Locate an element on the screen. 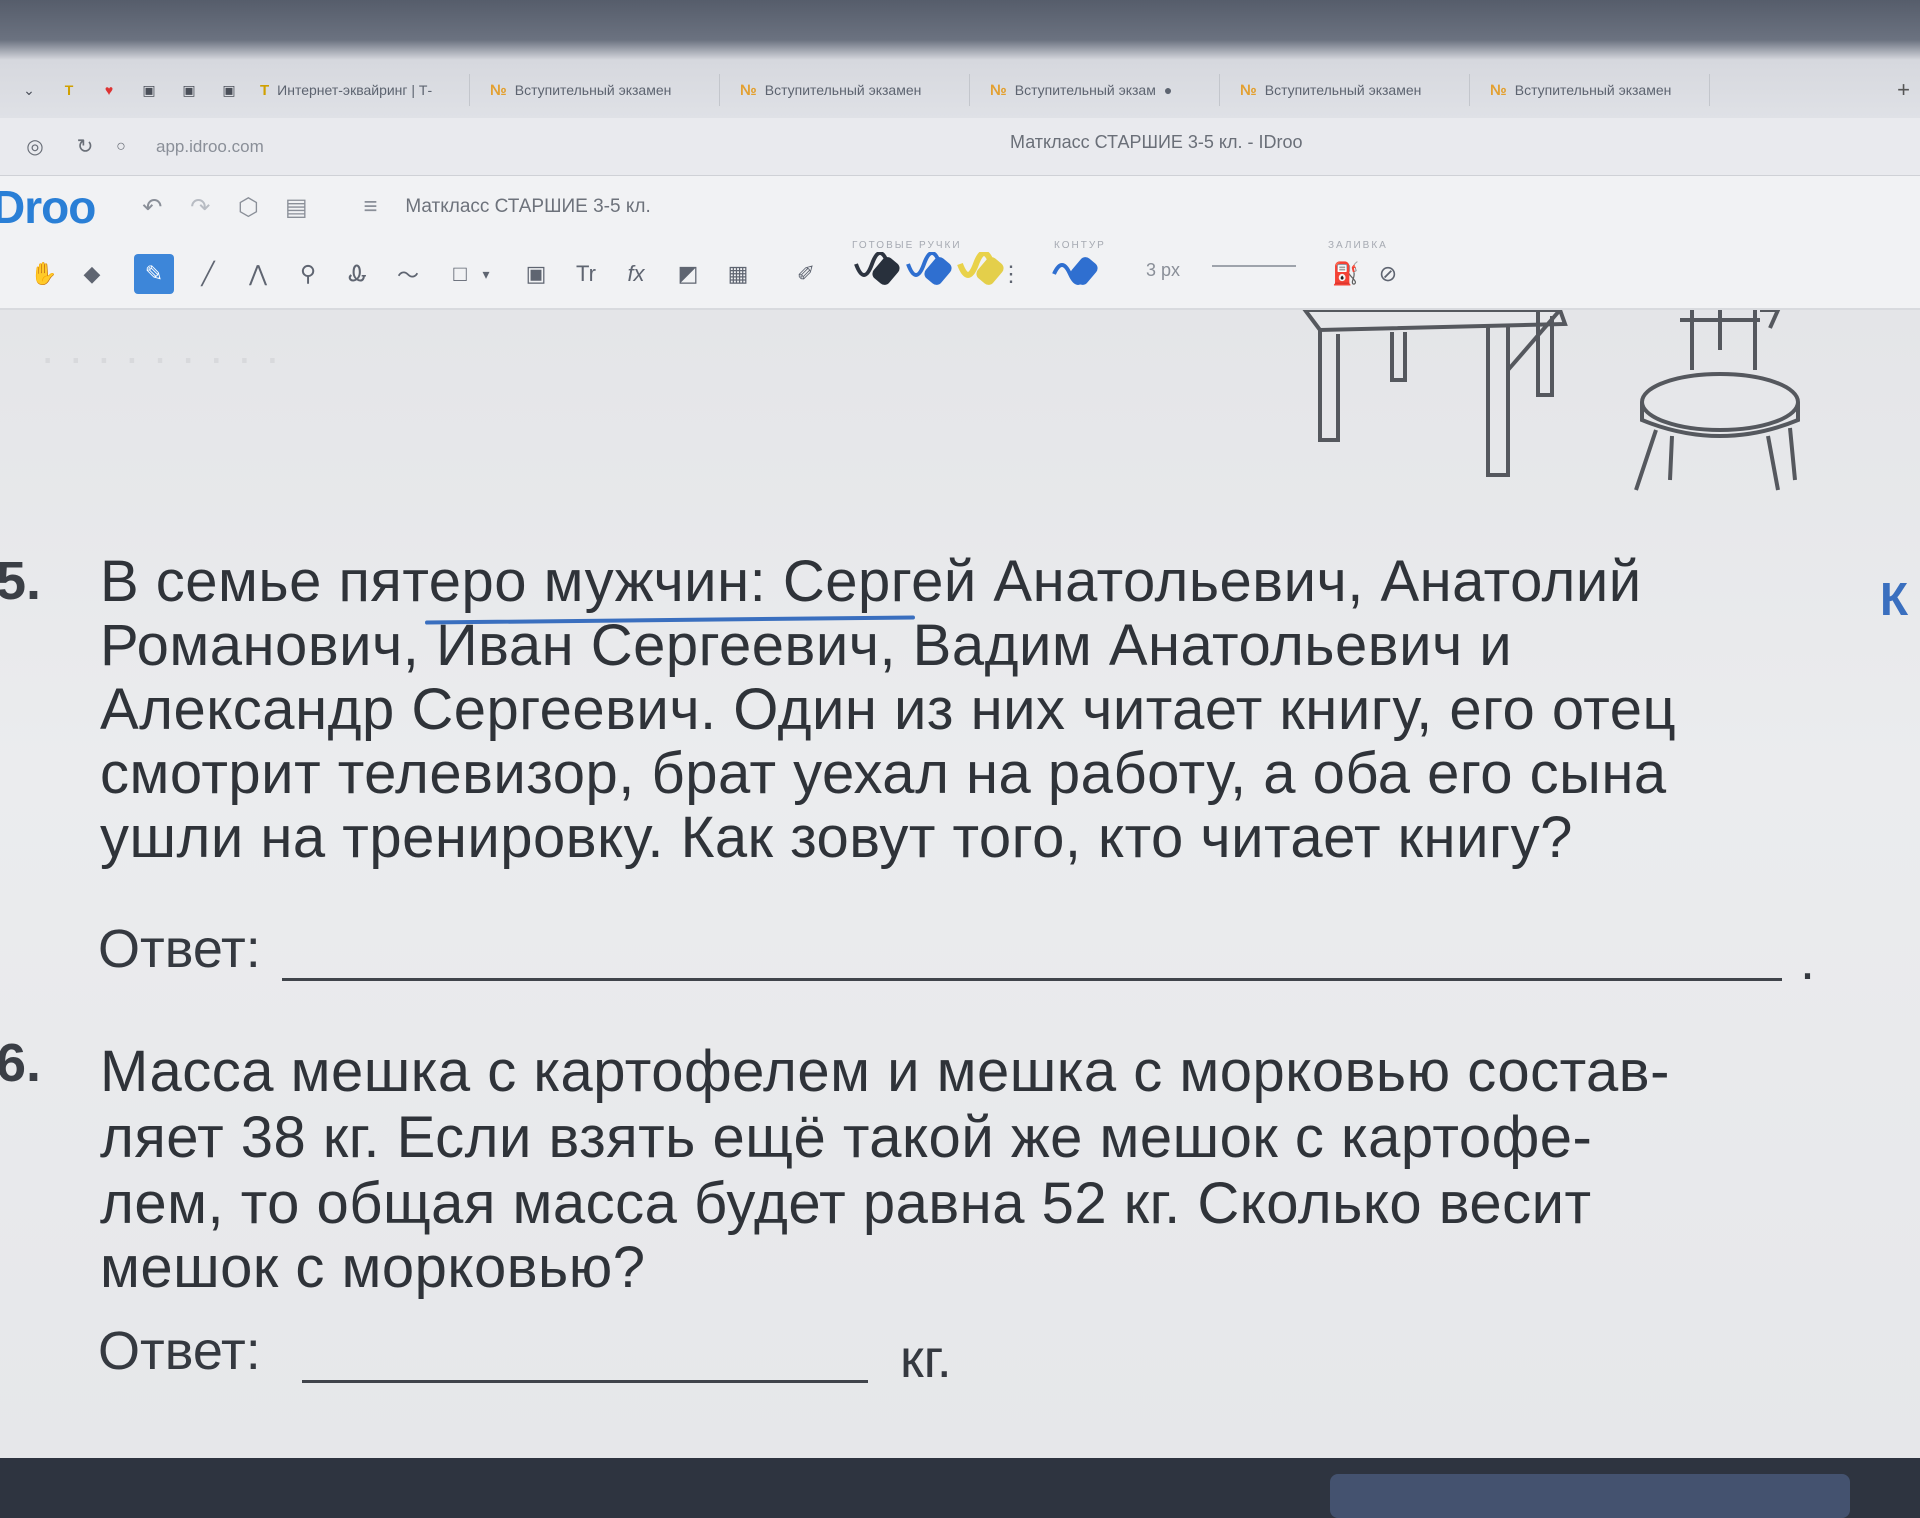  new-tab-icon: + is located at coordinates (1903, 90).